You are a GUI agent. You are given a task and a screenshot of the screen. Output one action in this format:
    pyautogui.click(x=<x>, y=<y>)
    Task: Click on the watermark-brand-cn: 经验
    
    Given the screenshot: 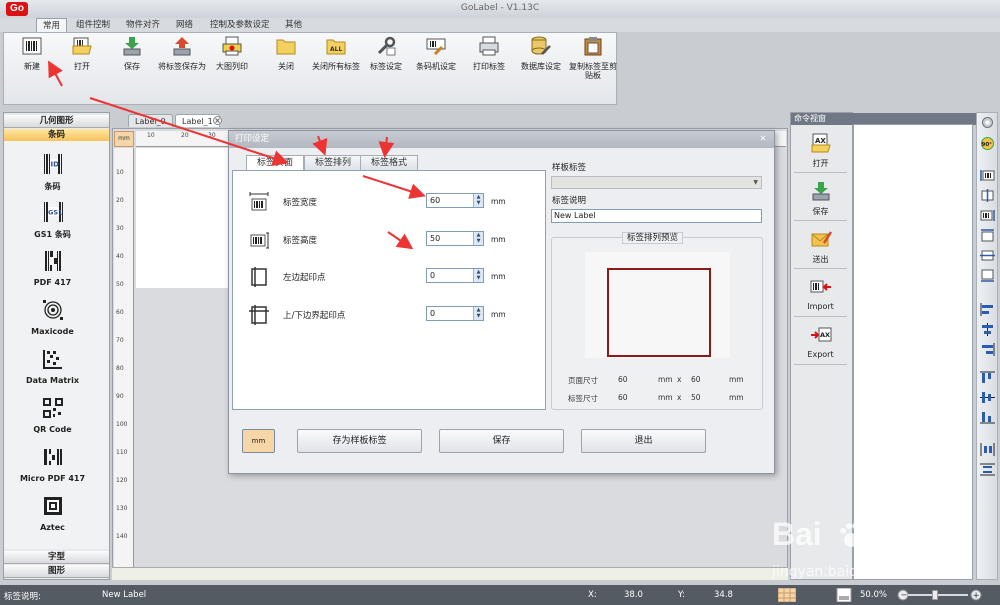 What is the action you would take?
    pyautogui.click(x=898, y=541)
    